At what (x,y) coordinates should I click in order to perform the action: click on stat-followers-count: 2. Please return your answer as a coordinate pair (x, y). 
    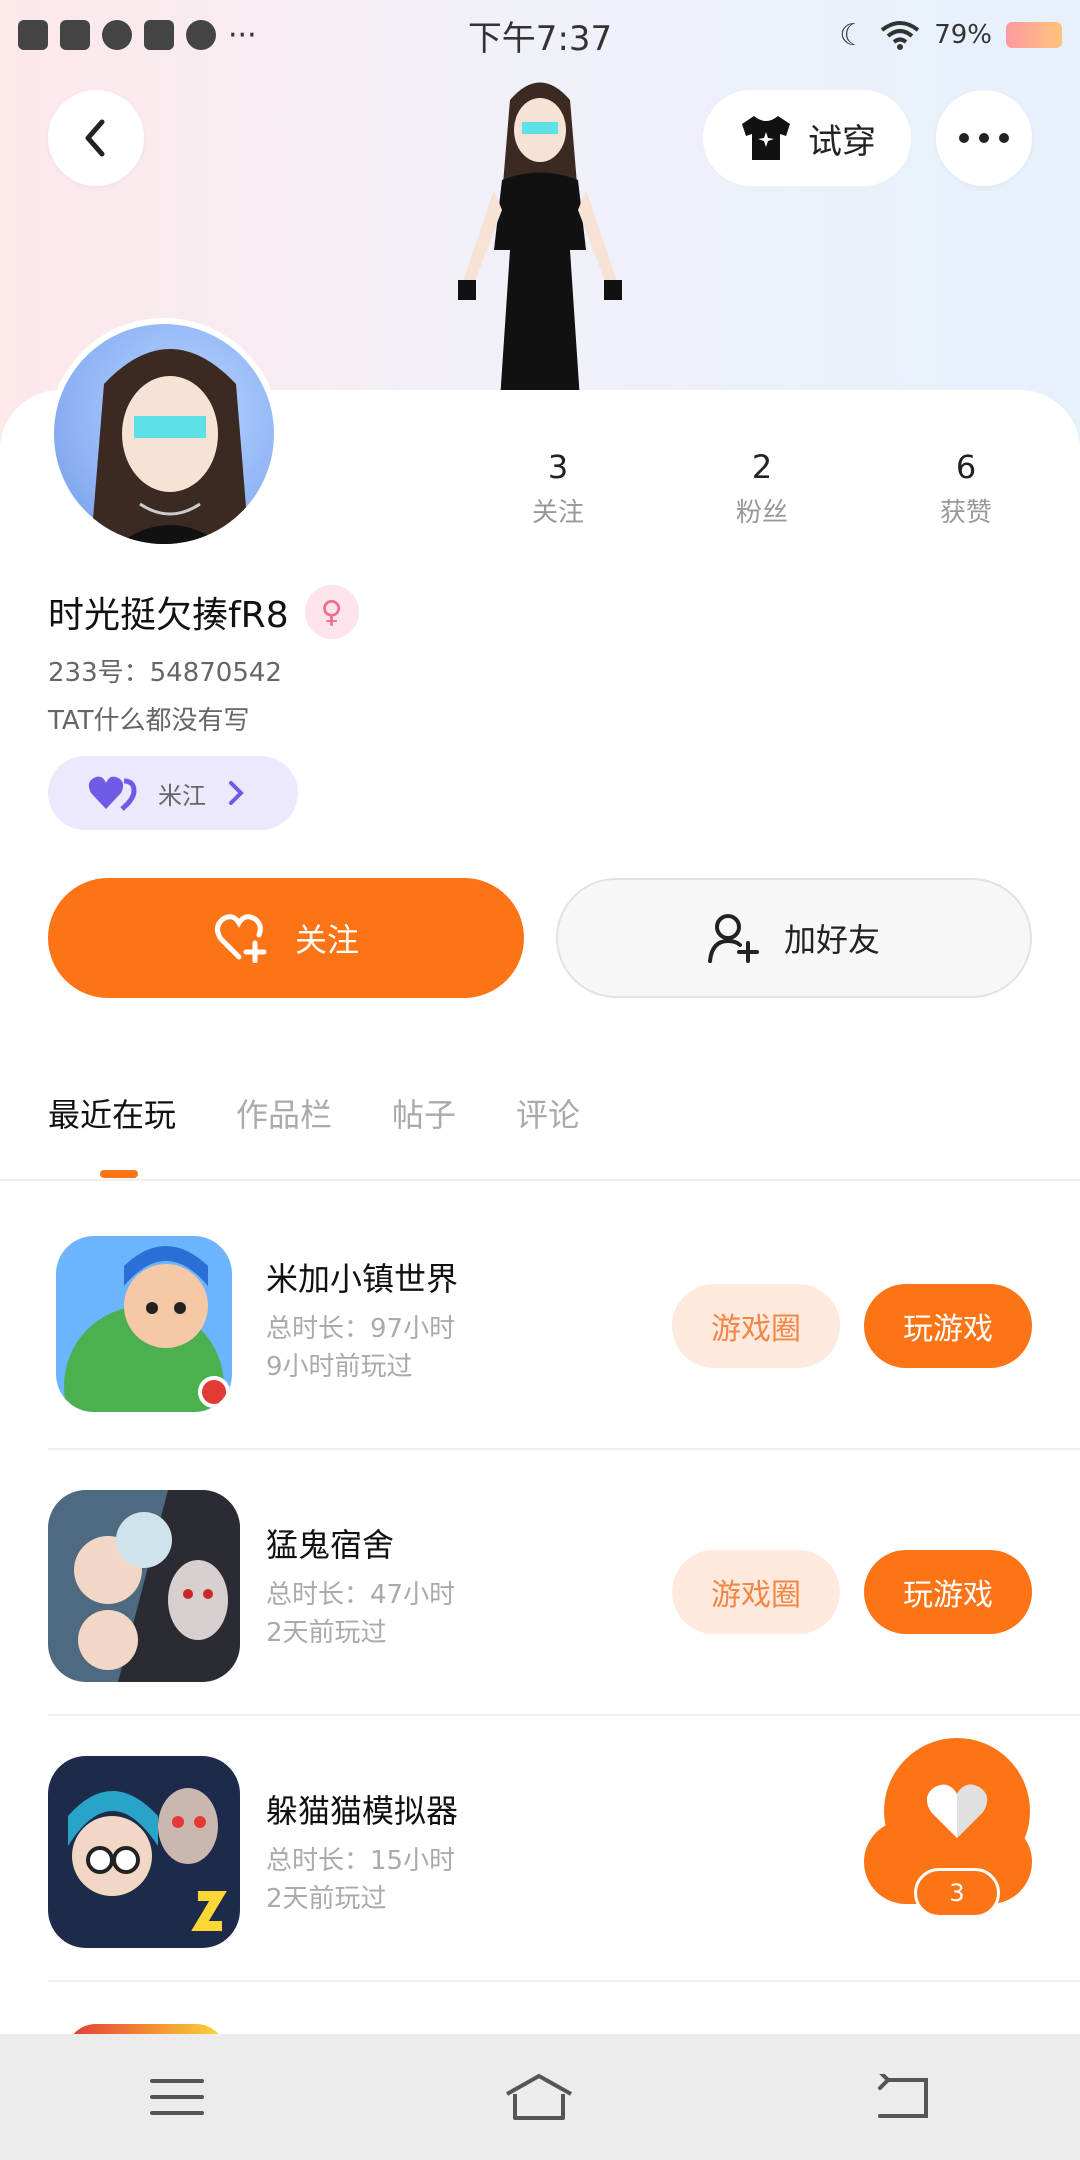
    Looking at the image, I should click on (762, 467).